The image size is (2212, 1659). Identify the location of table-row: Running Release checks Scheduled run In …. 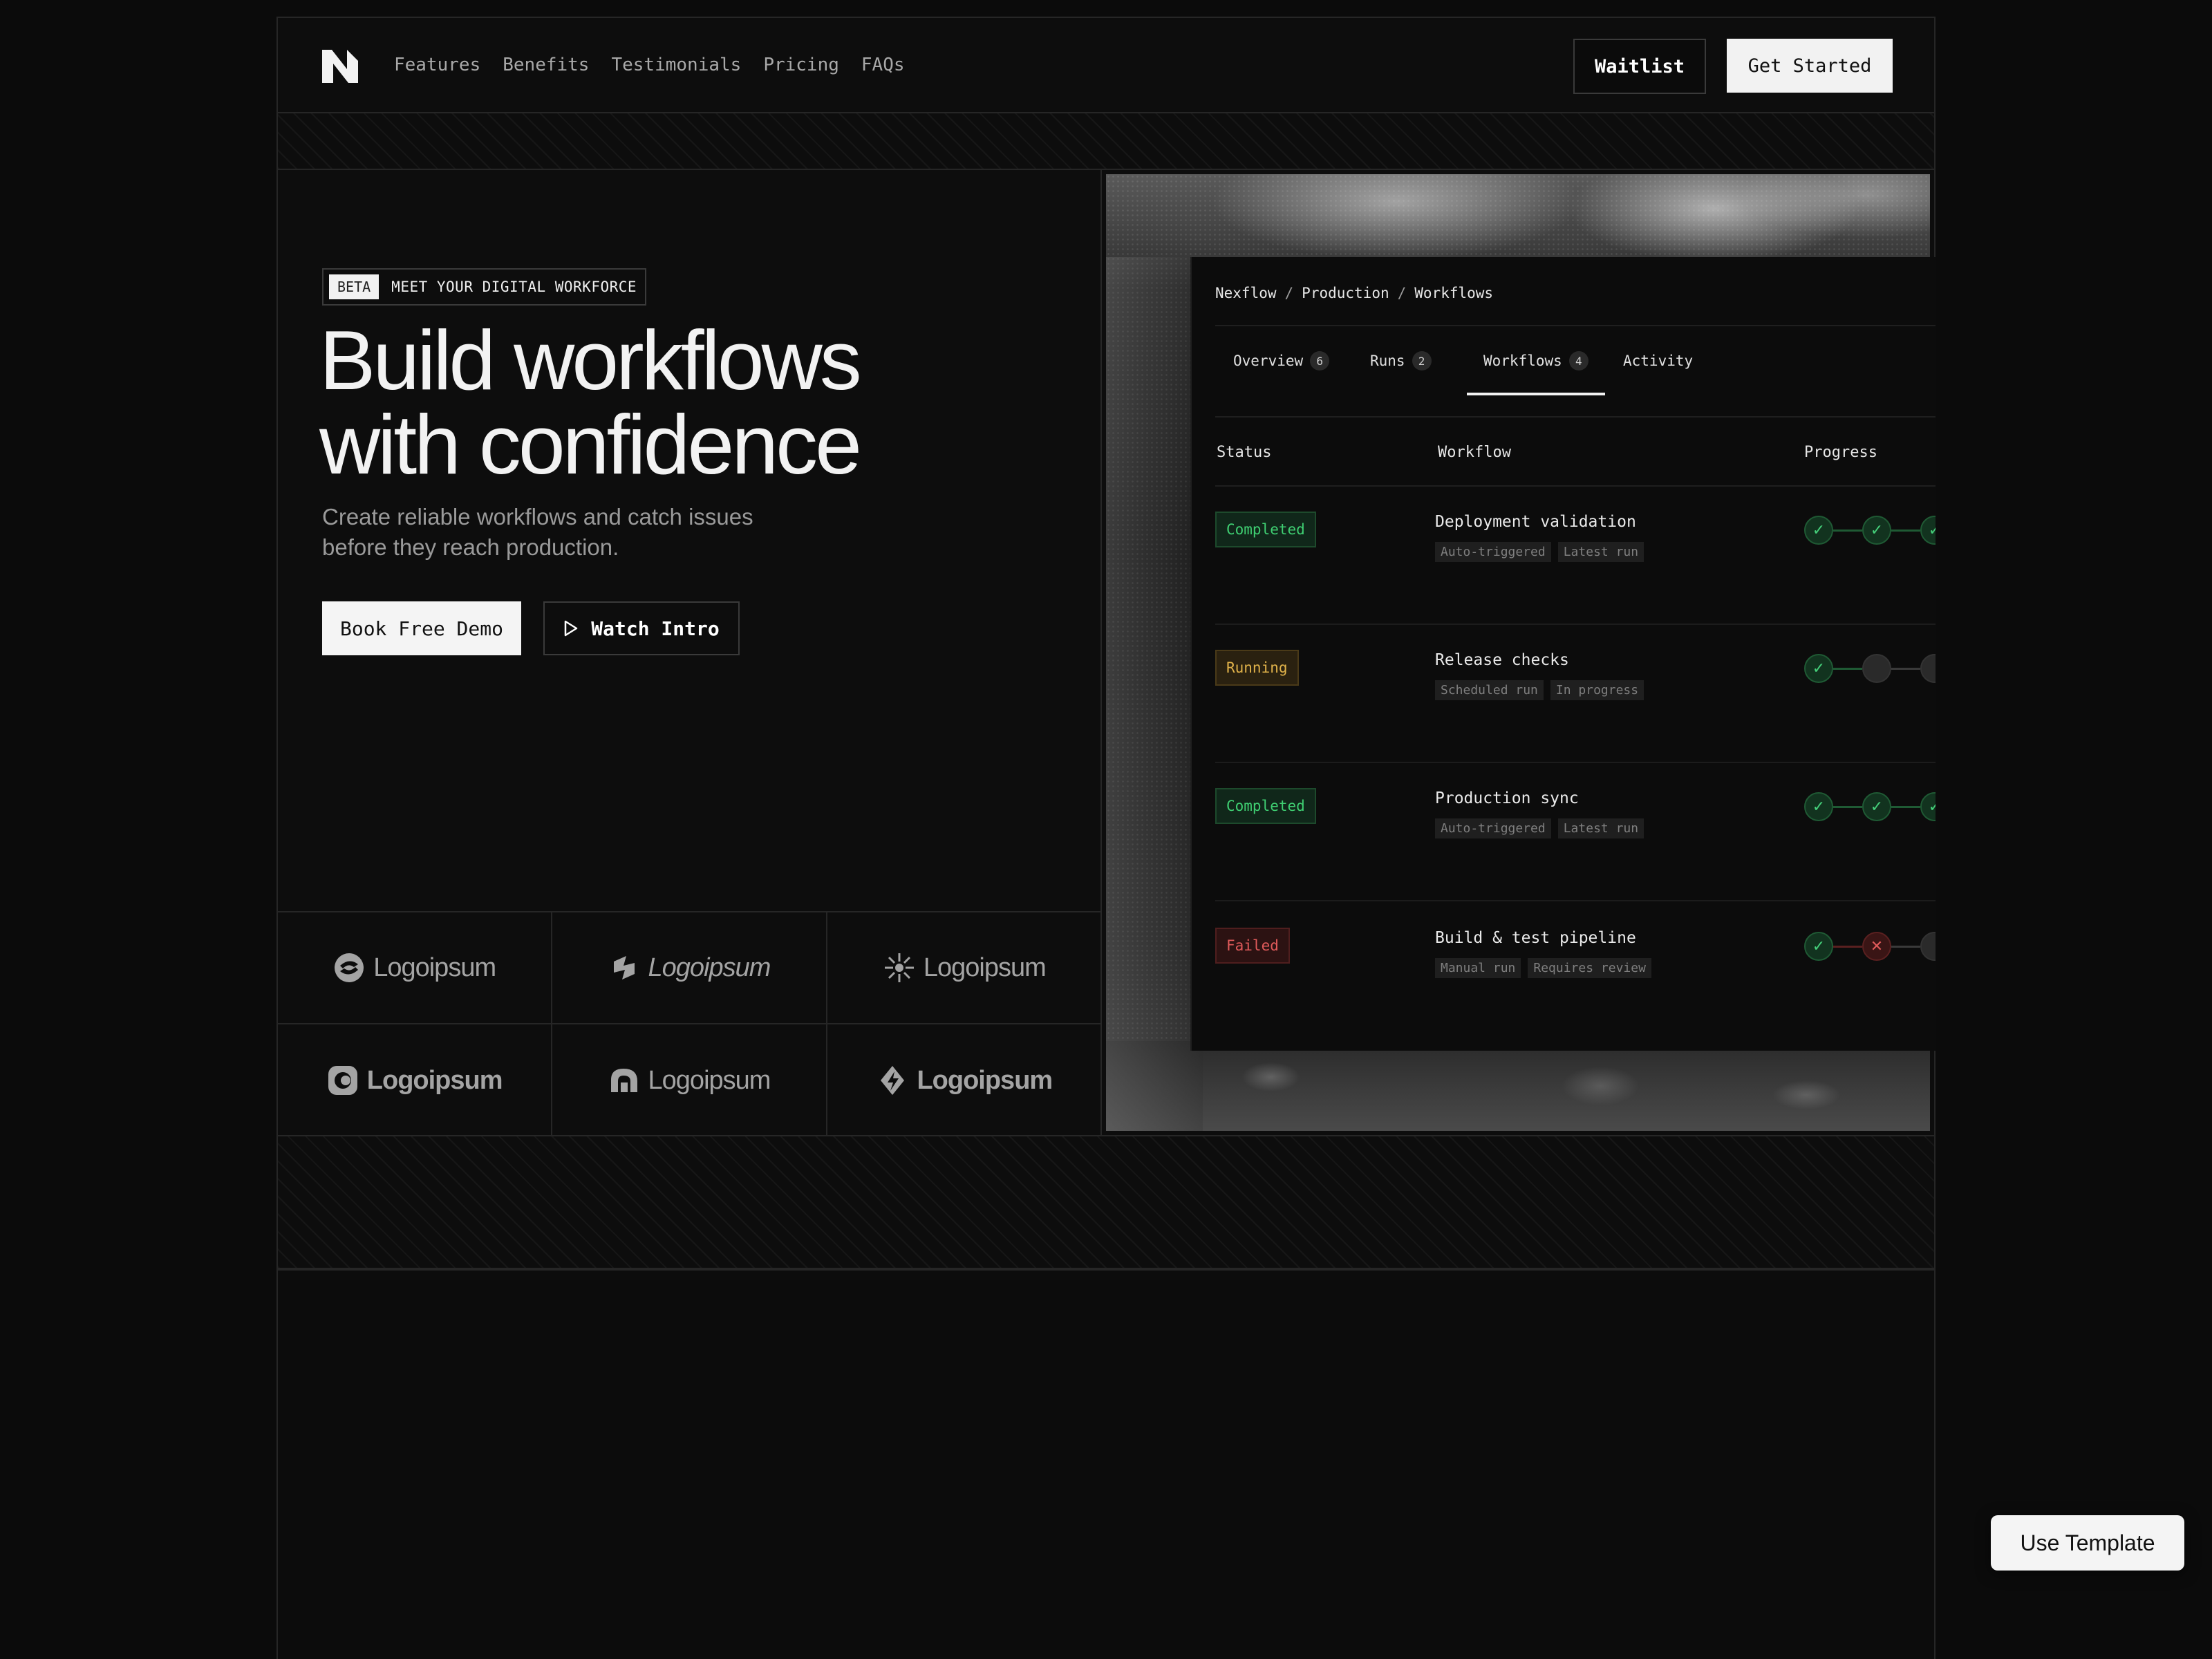
(1576, 694).